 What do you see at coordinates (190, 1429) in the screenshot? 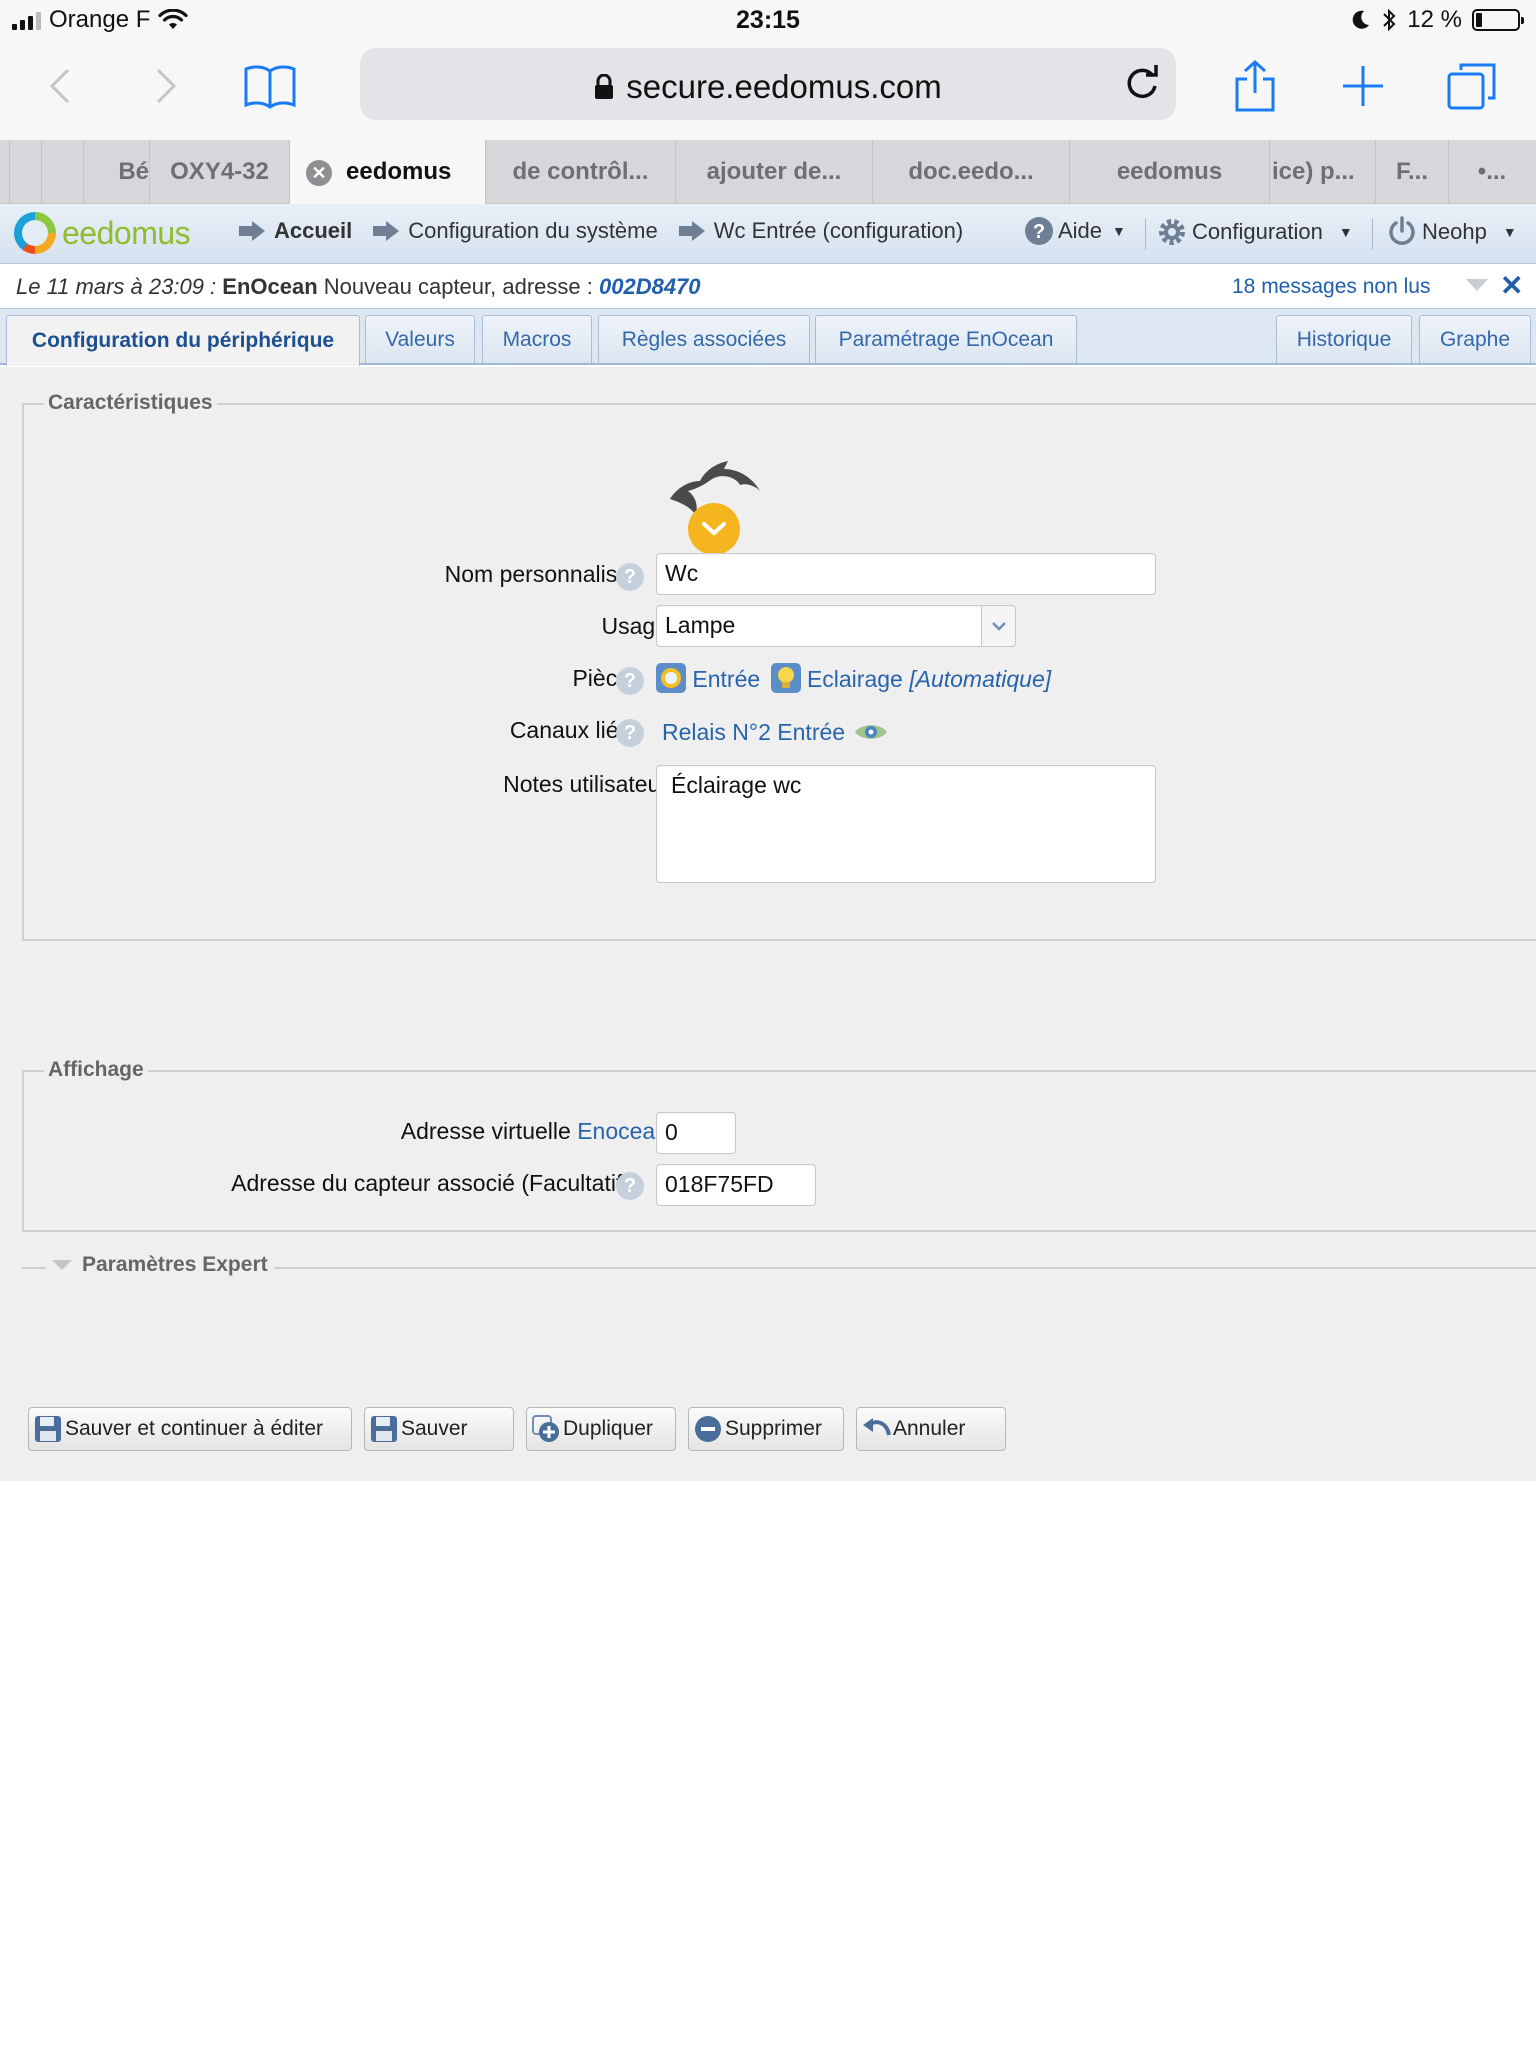
I see `save-continue-button: Sauver et continuer à éditer` at bounding box center [190, 1429].